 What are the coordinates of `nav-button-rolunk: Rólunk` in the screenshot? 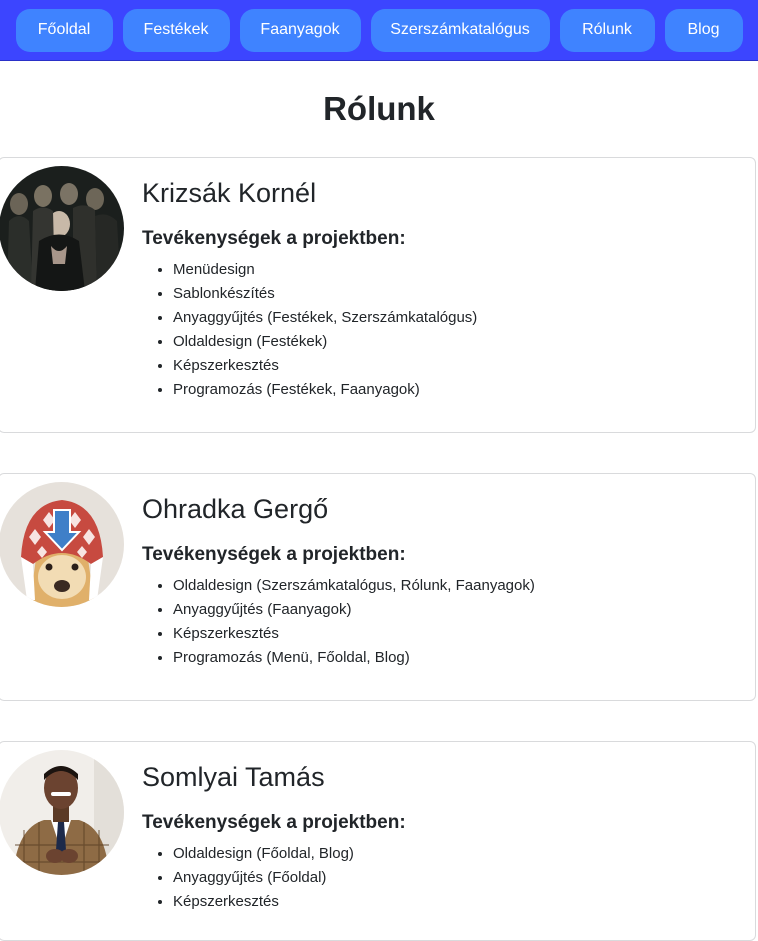 It's located at (607, 30).